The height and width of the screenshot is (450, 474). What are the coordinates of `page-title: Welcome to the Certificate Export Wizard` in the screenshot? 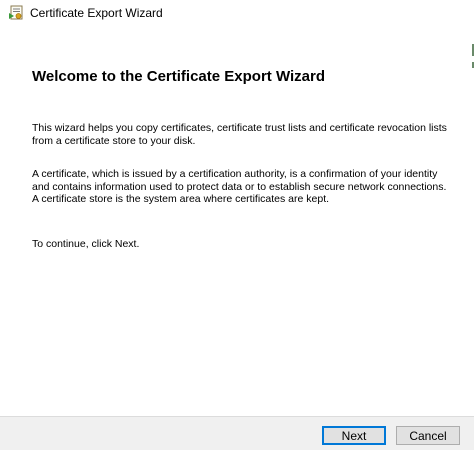 It's located at (178, 76).